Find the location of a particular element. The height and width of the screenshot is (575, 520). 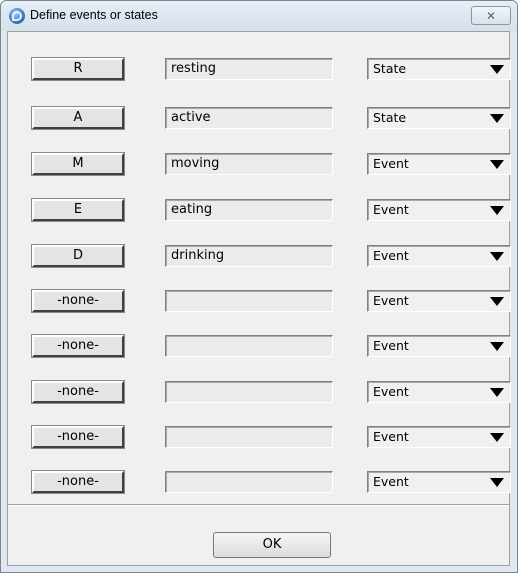

event-row: E eating Event is located at coordinates (259, 210).